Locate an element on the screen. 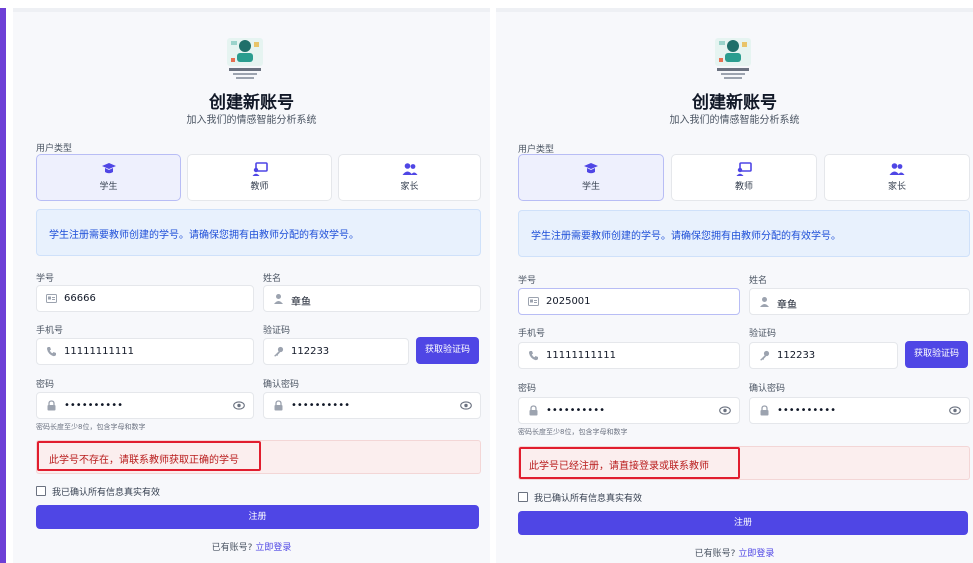  error-alert: 此学号不存在，请联系教师获取正确的学号 is located at coordinates (258, 457).